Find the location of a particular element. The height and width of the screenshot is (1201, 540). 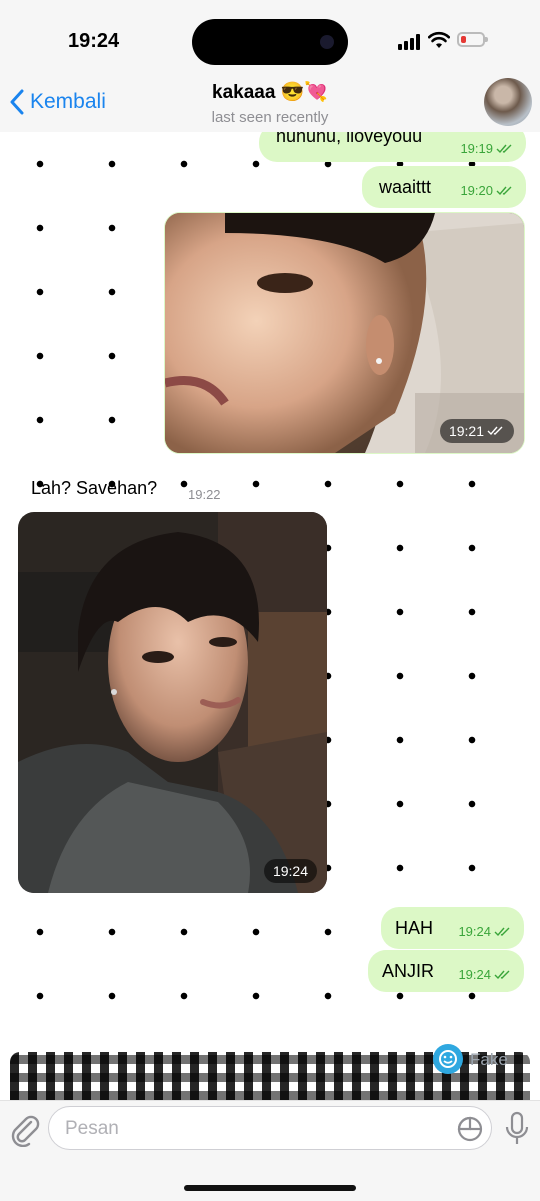

photo-timestamp: 19:24 is located at coordinates (290, 871).